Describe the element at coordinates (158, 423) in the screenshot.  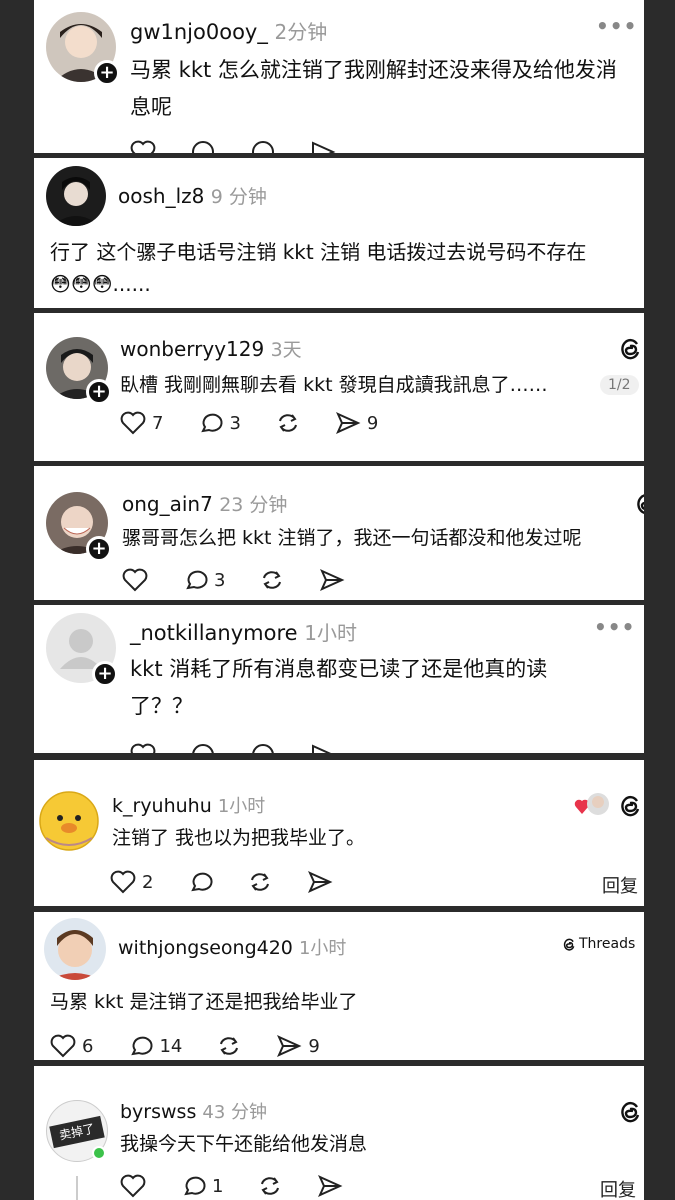
I see `like-count: 7` at that location.